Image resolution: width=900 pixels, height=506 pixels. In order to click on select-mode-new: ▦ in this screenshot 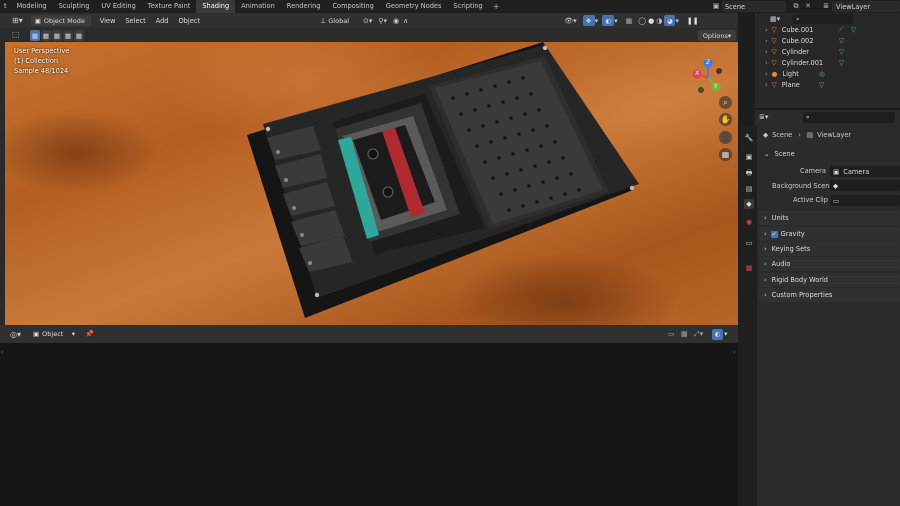, I will do `click(35, 35)`.